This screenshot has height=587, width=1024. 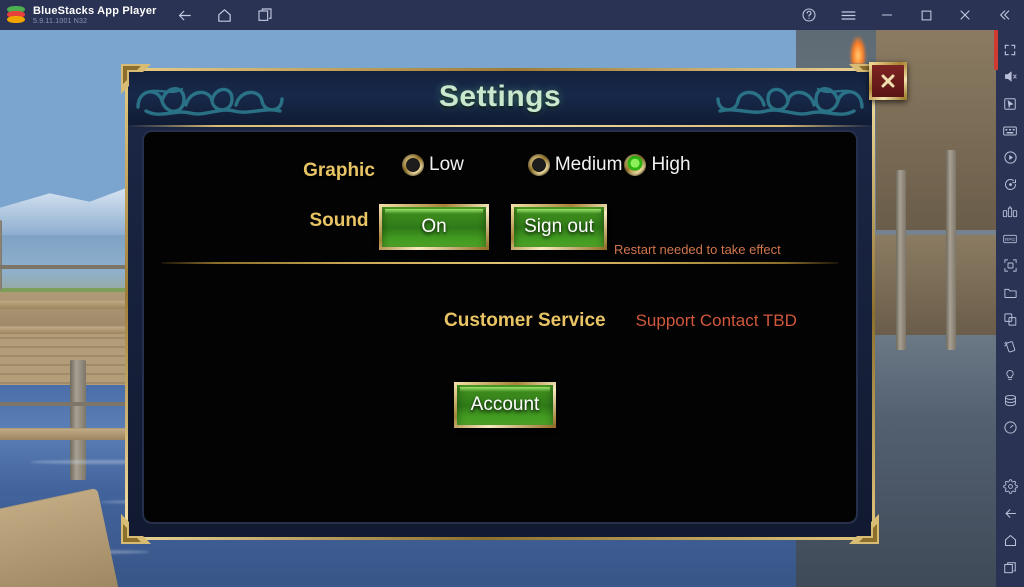 I want to click on close-icon, so click(x=965, y=15).